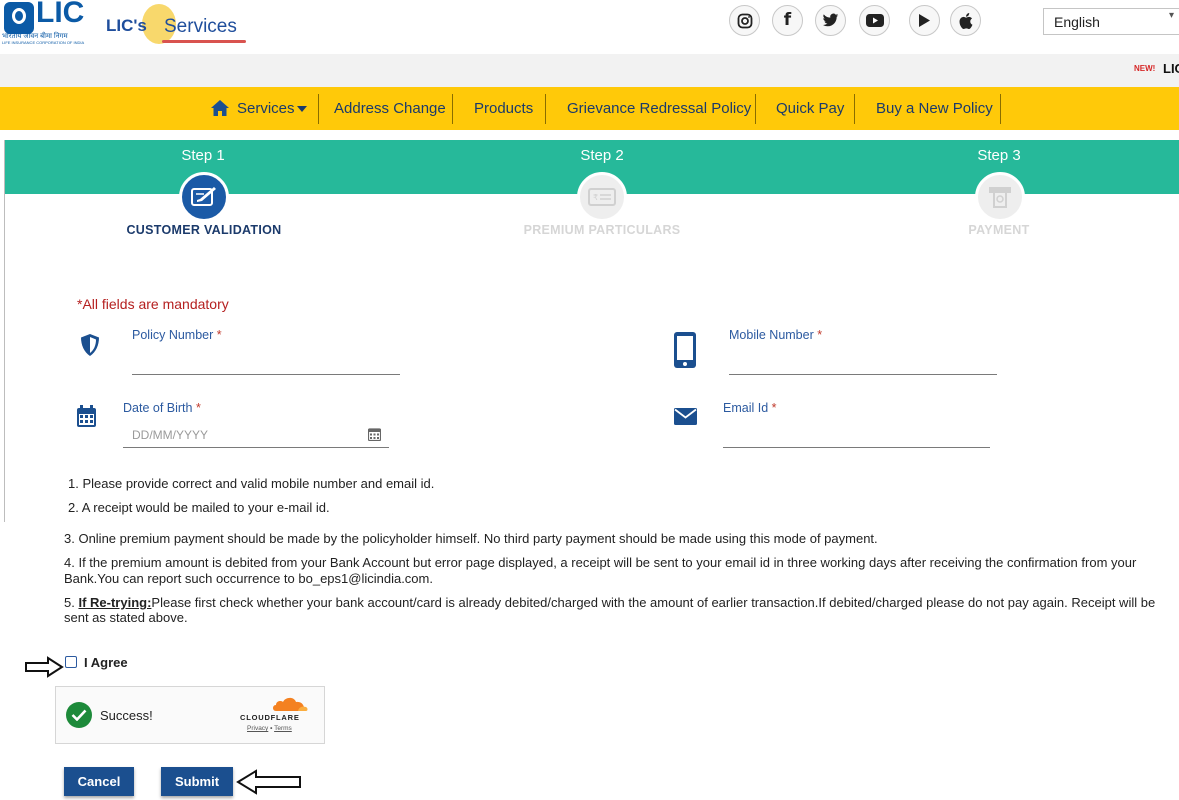 This screenshot has height=800, width=1179. What do you see at coordinates (1171, 68) in the screenshot?
I see `ticker-text: LIC` at bounding box center [1171, 68].